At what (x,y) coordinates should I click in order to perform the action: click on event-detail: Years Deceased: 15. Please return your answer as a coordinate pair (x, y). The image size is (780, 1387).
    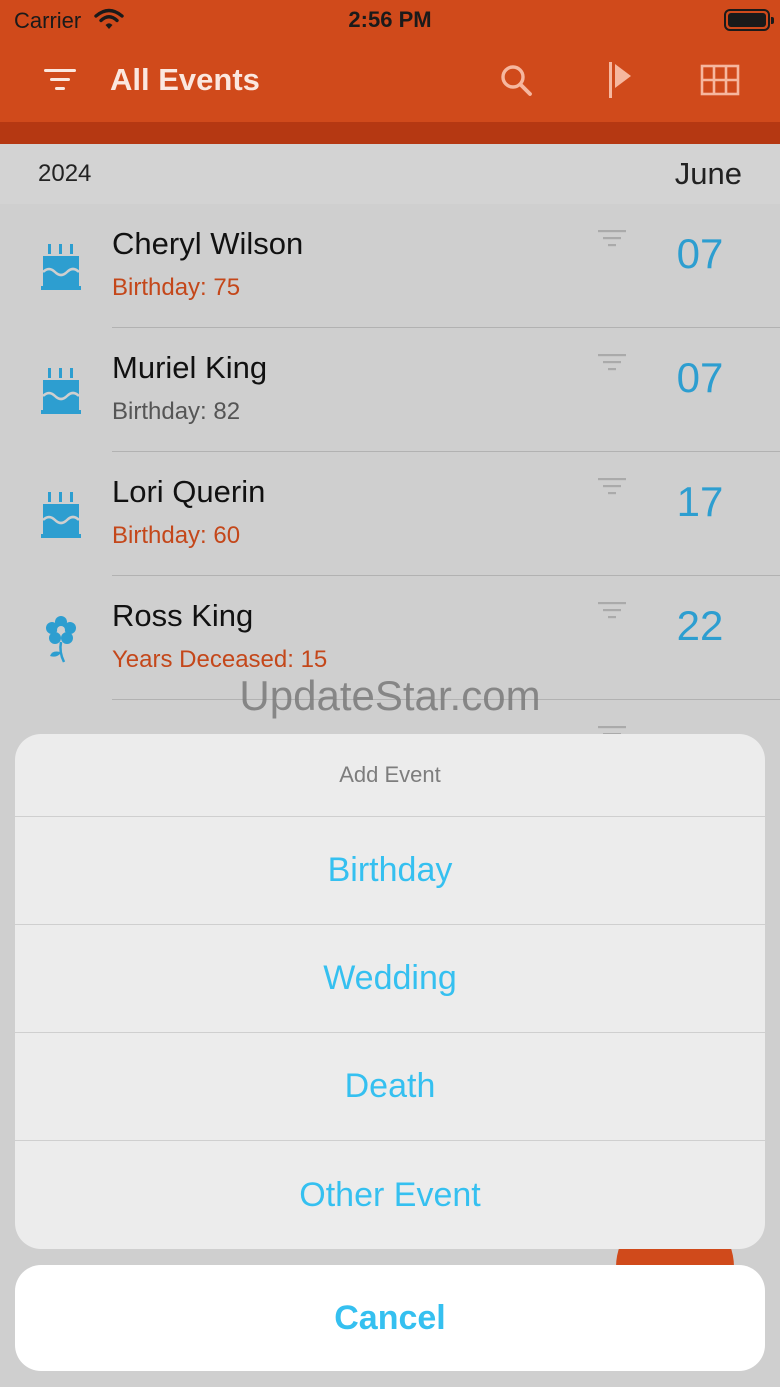
    Looking at the image, I should click on (220, 659).